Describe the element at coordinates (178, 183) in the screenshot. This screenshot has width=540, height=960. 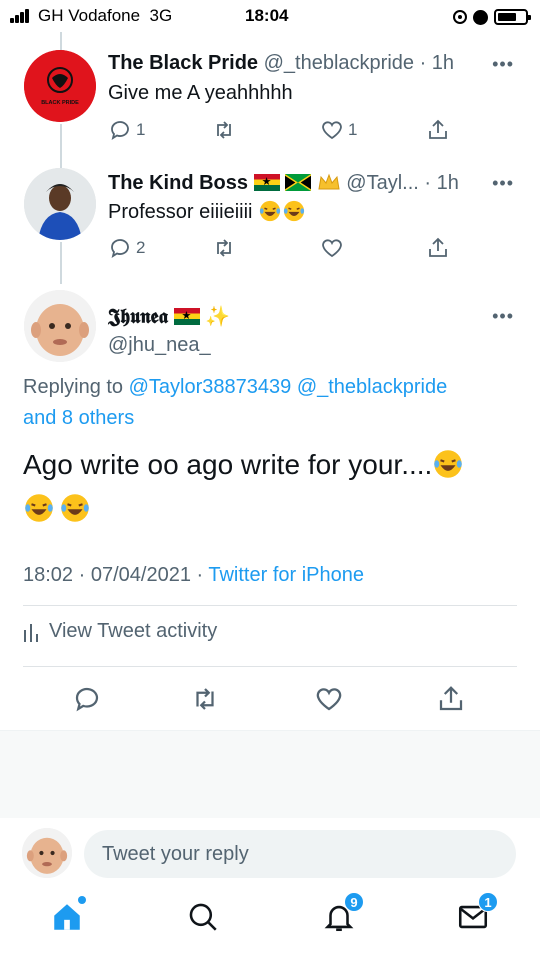
I see `display-name: The Kind Boss` at that location.